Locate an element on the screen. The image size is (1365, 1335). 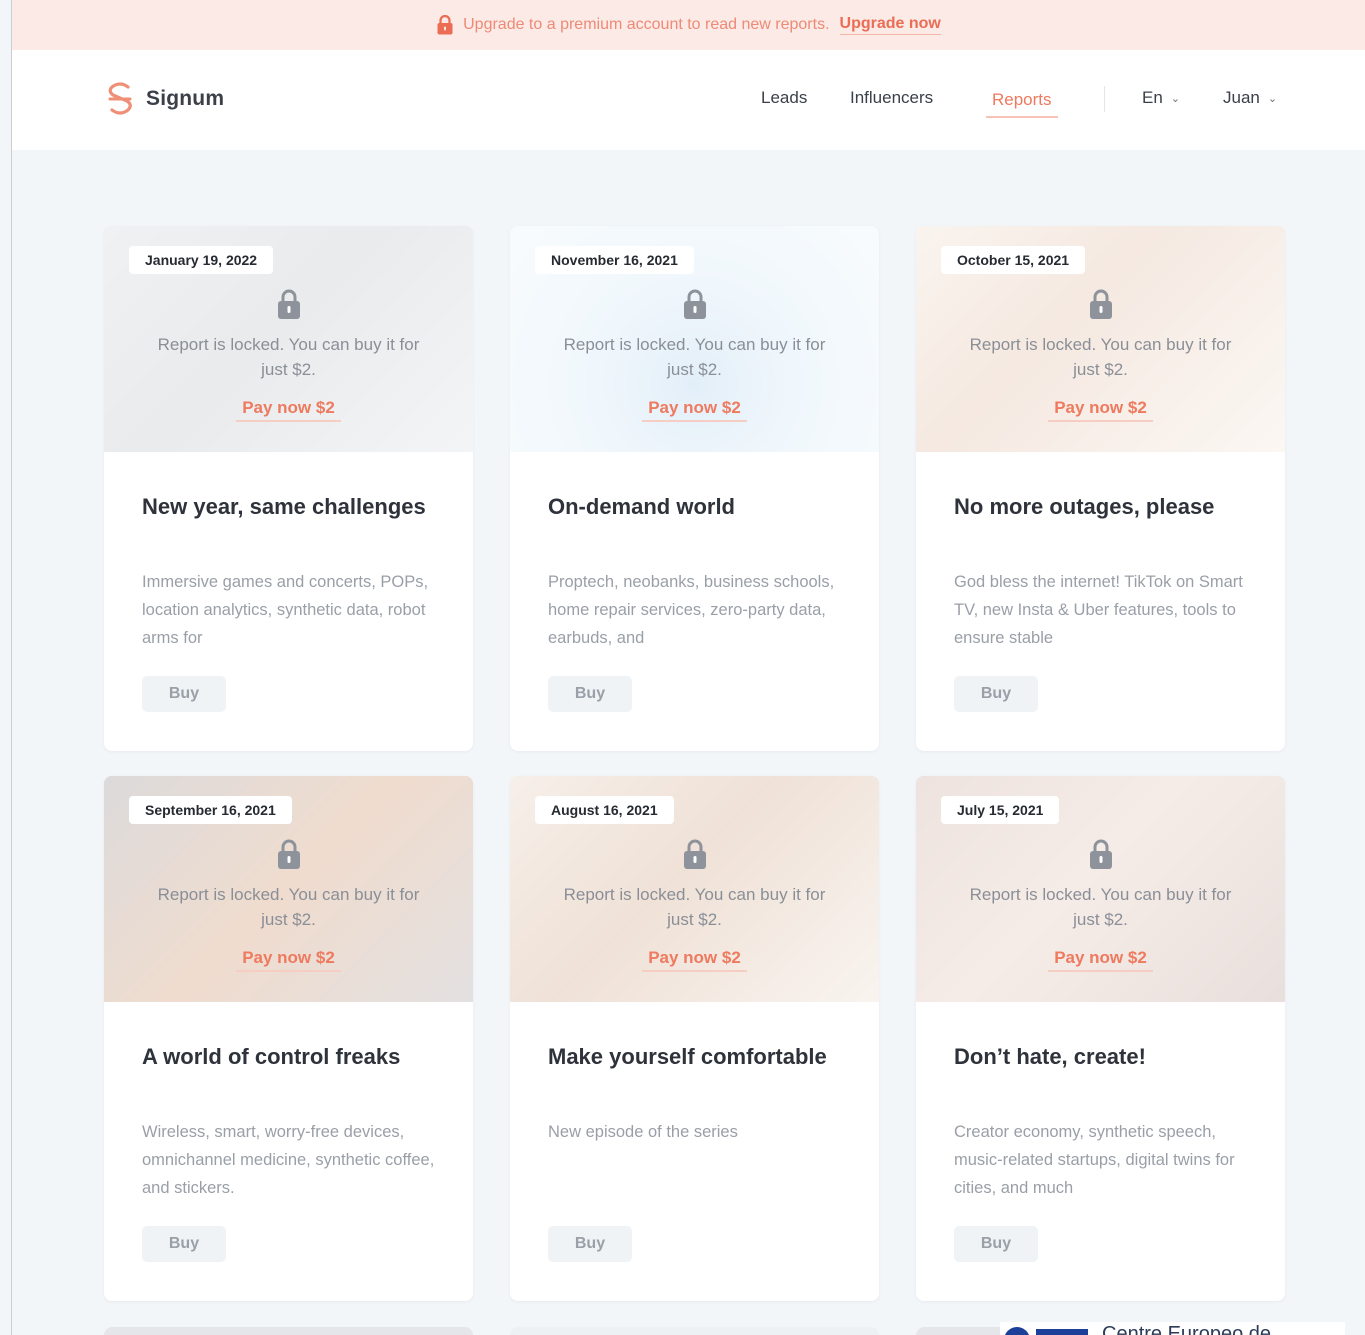
report-date: July 15, 2021 is located at coordinates (1000, 810).